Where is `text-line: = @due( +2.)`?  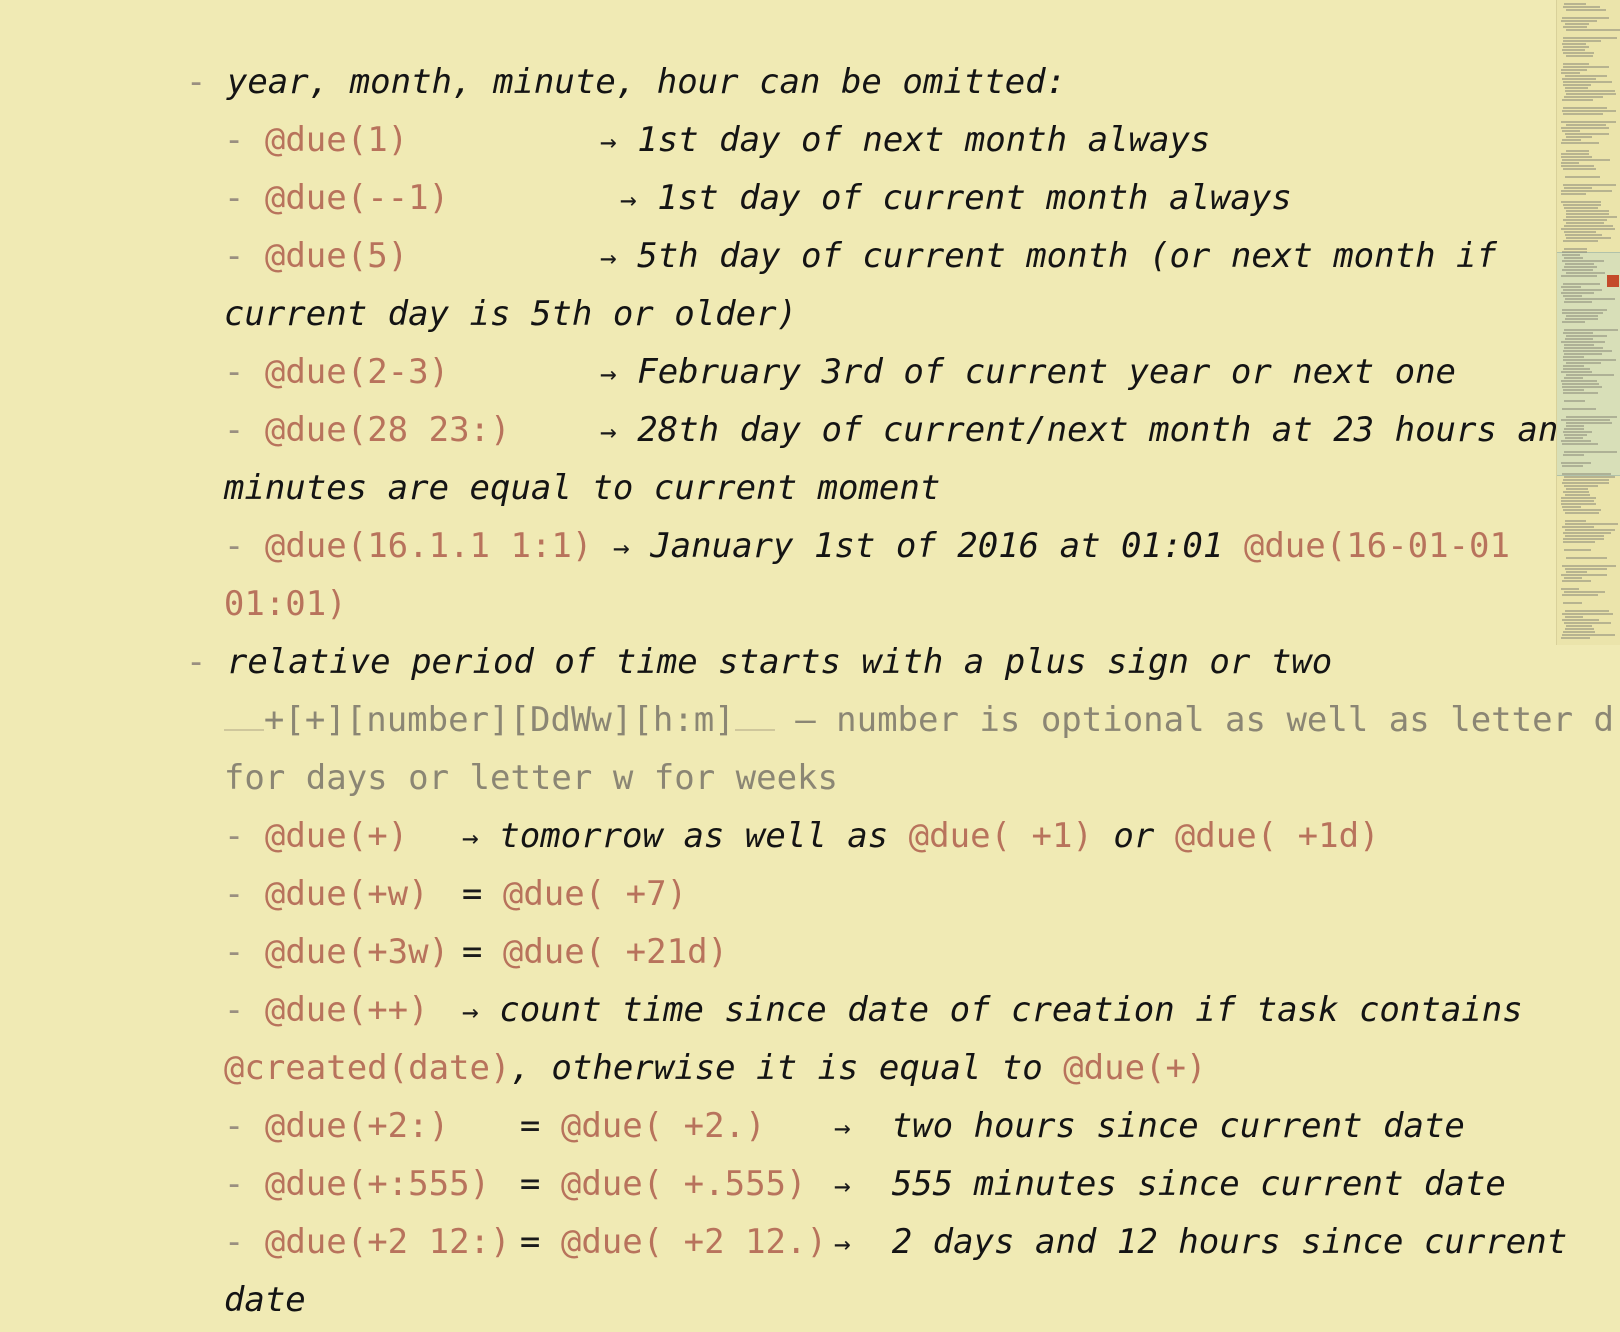 text-line: = @due( +2.) is located at coordinates (602, 1091).